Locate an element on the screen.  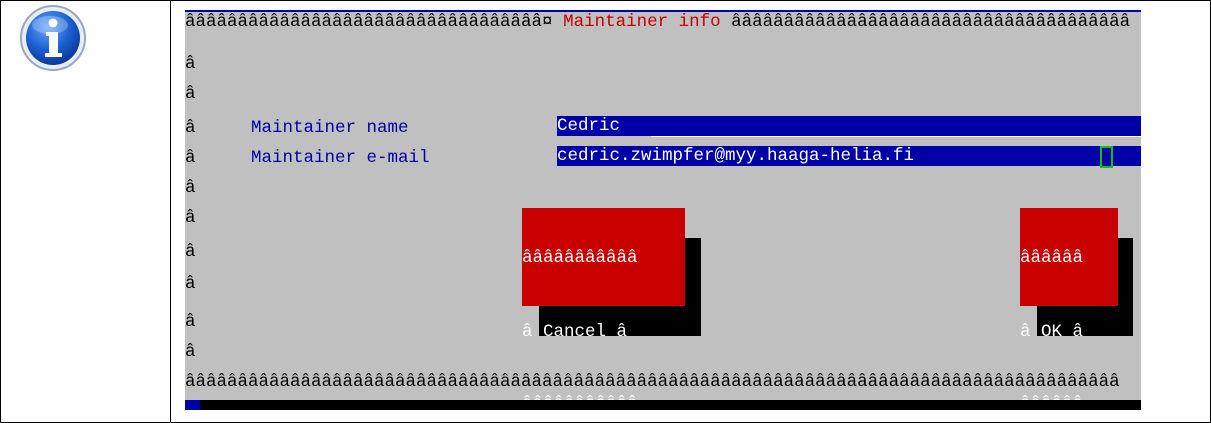
maintainer-name-label: Maintainer name is located at coordinates (330, 128).